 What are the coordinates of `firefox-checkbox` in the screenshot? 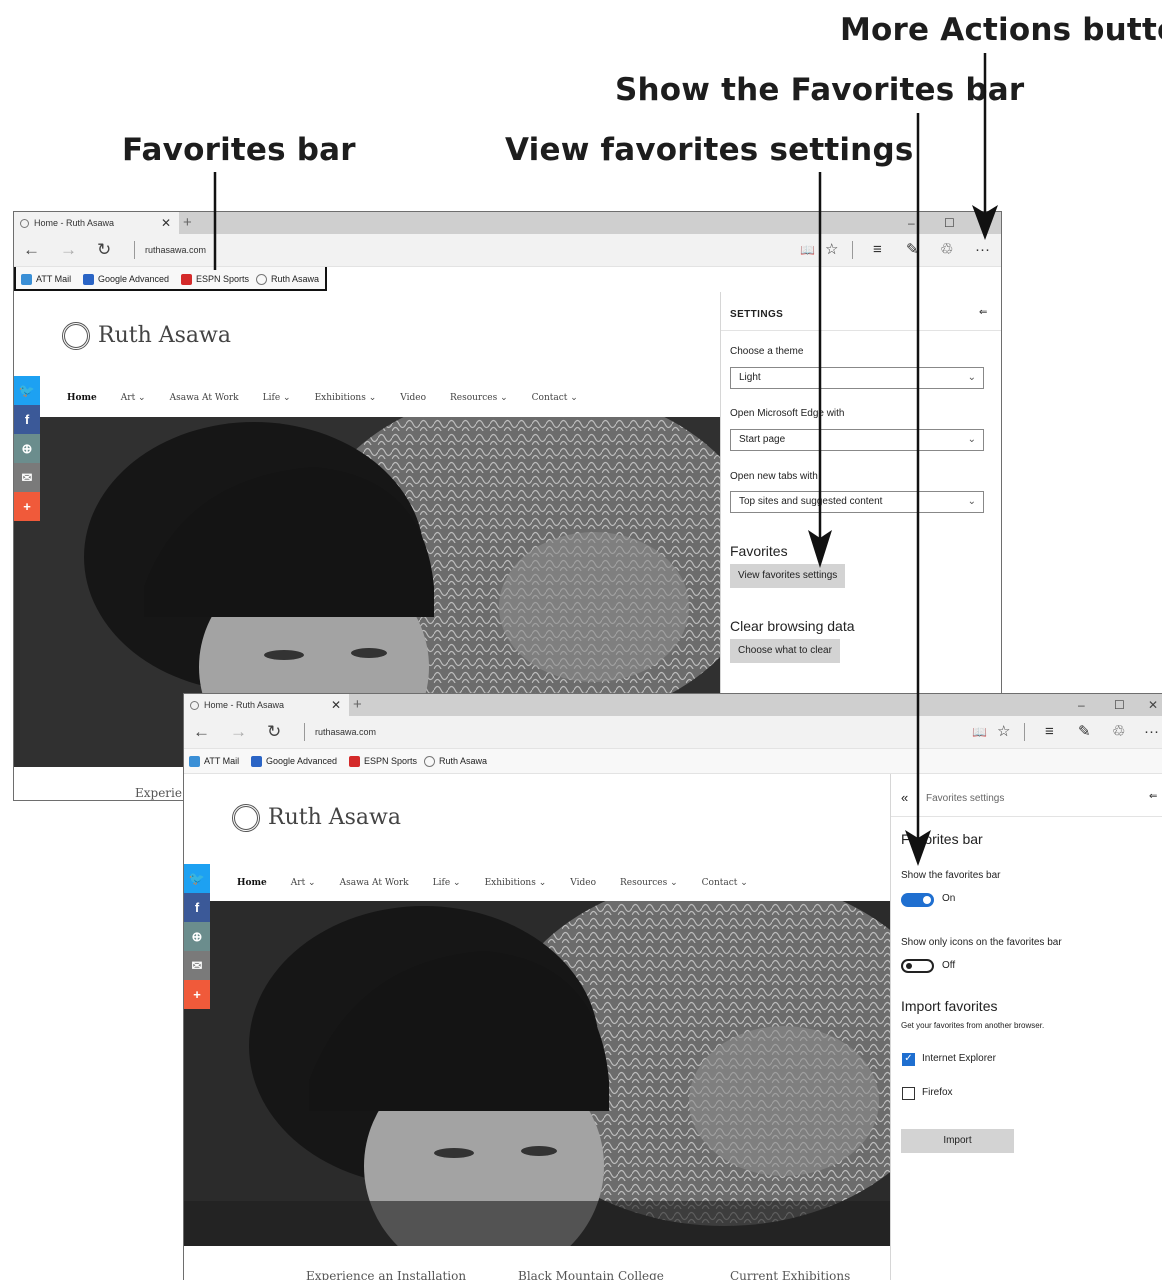 It's located at (908, 1093).